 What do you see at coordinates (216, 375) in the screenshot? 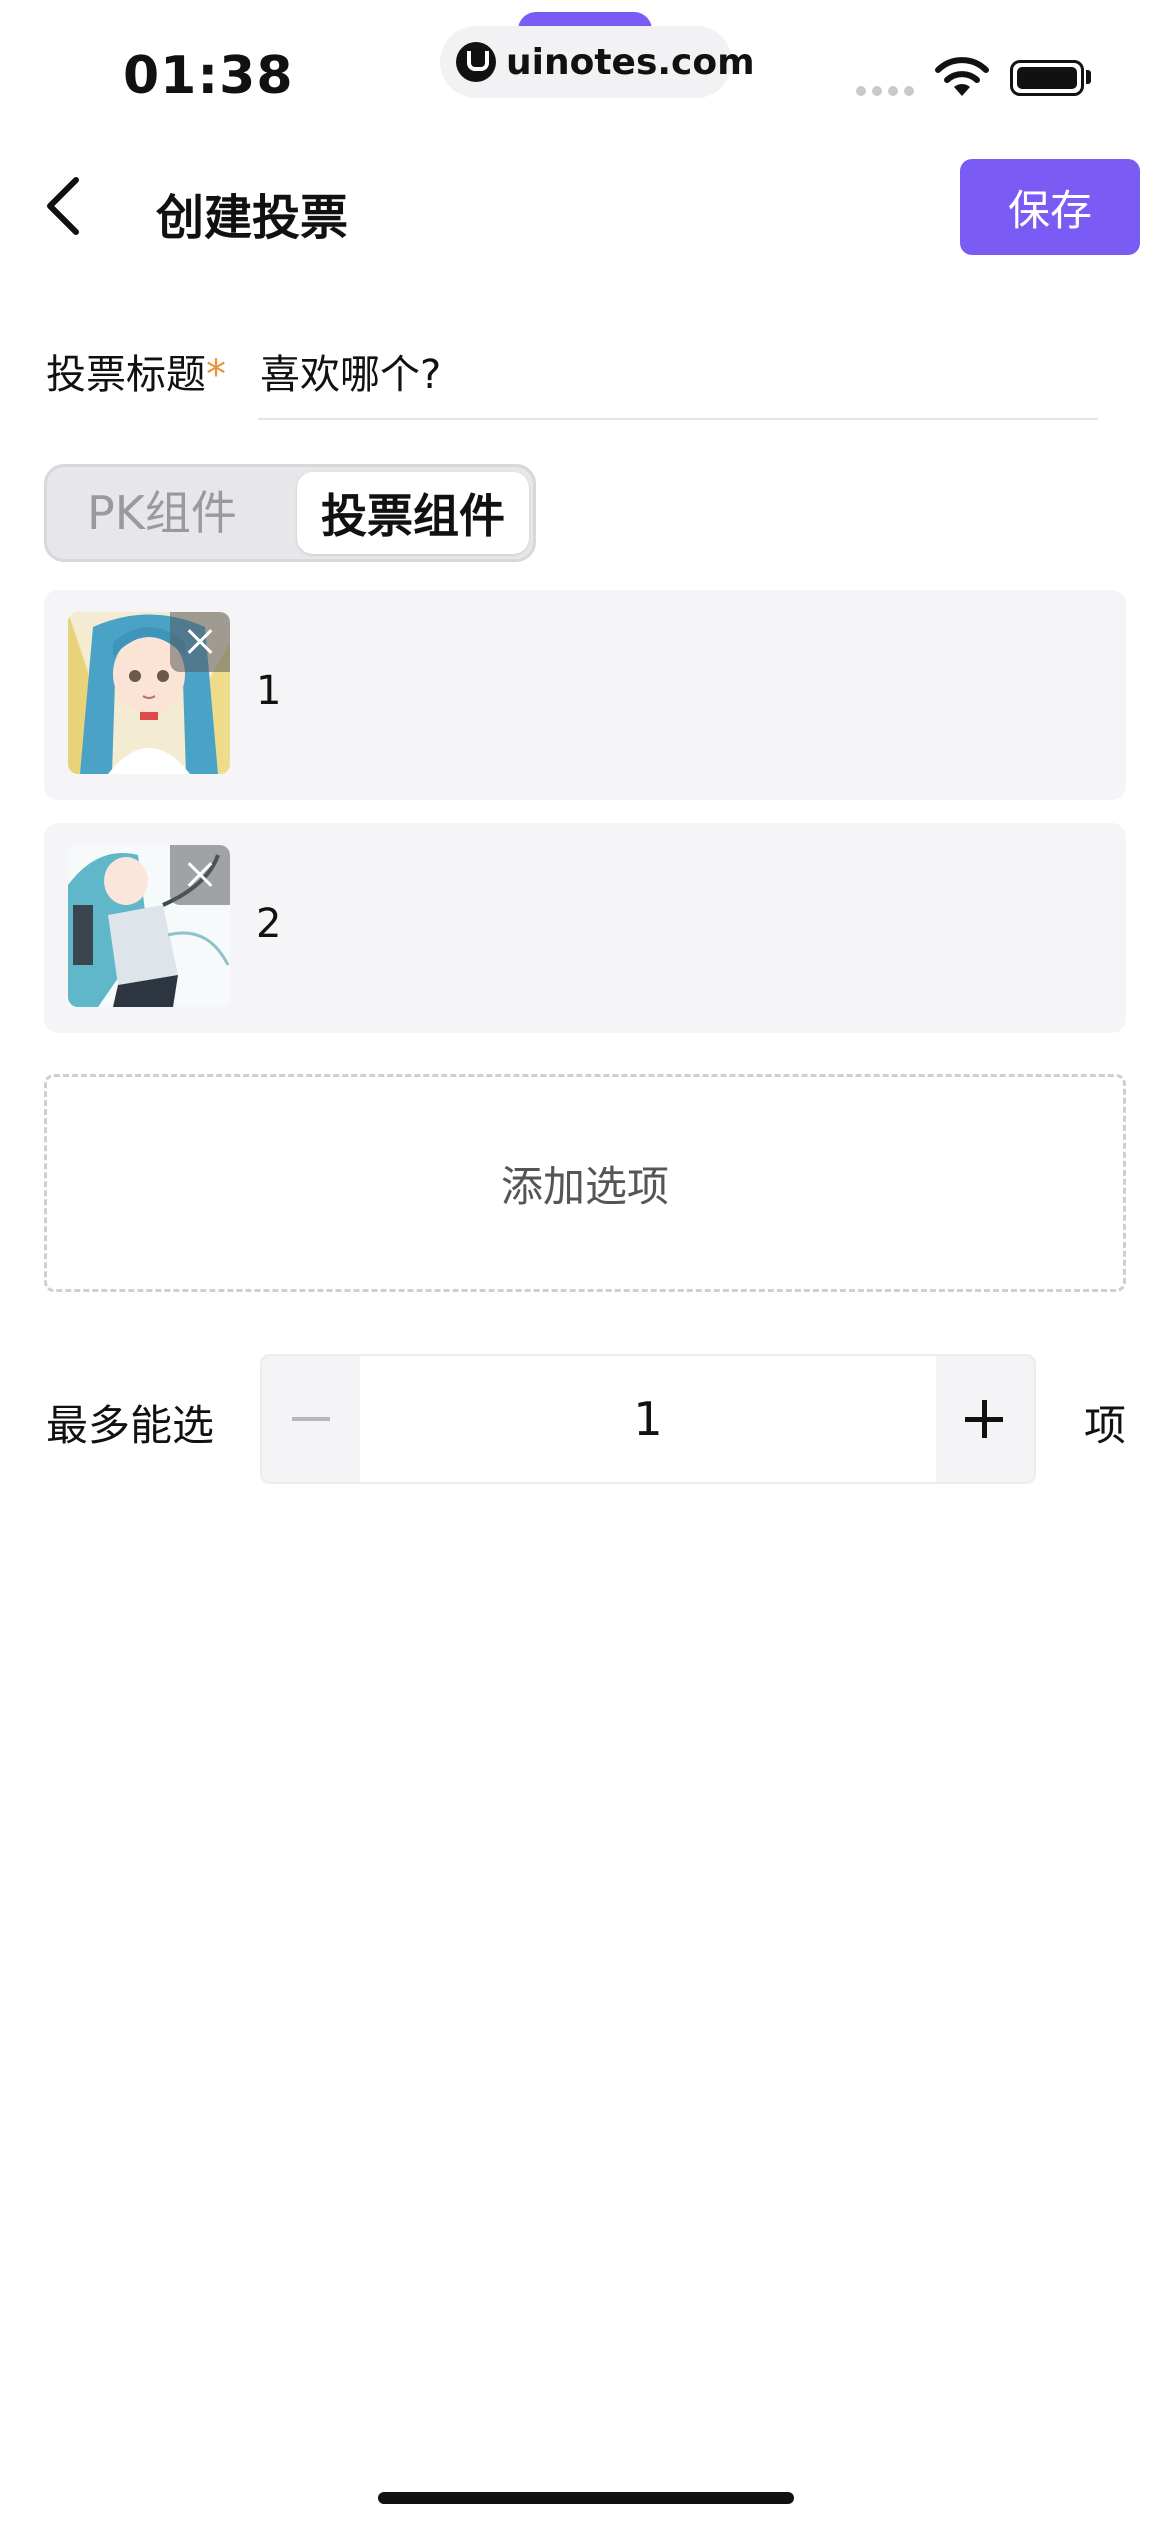
I see `required-mark: *` at bounding box center [216, 375].